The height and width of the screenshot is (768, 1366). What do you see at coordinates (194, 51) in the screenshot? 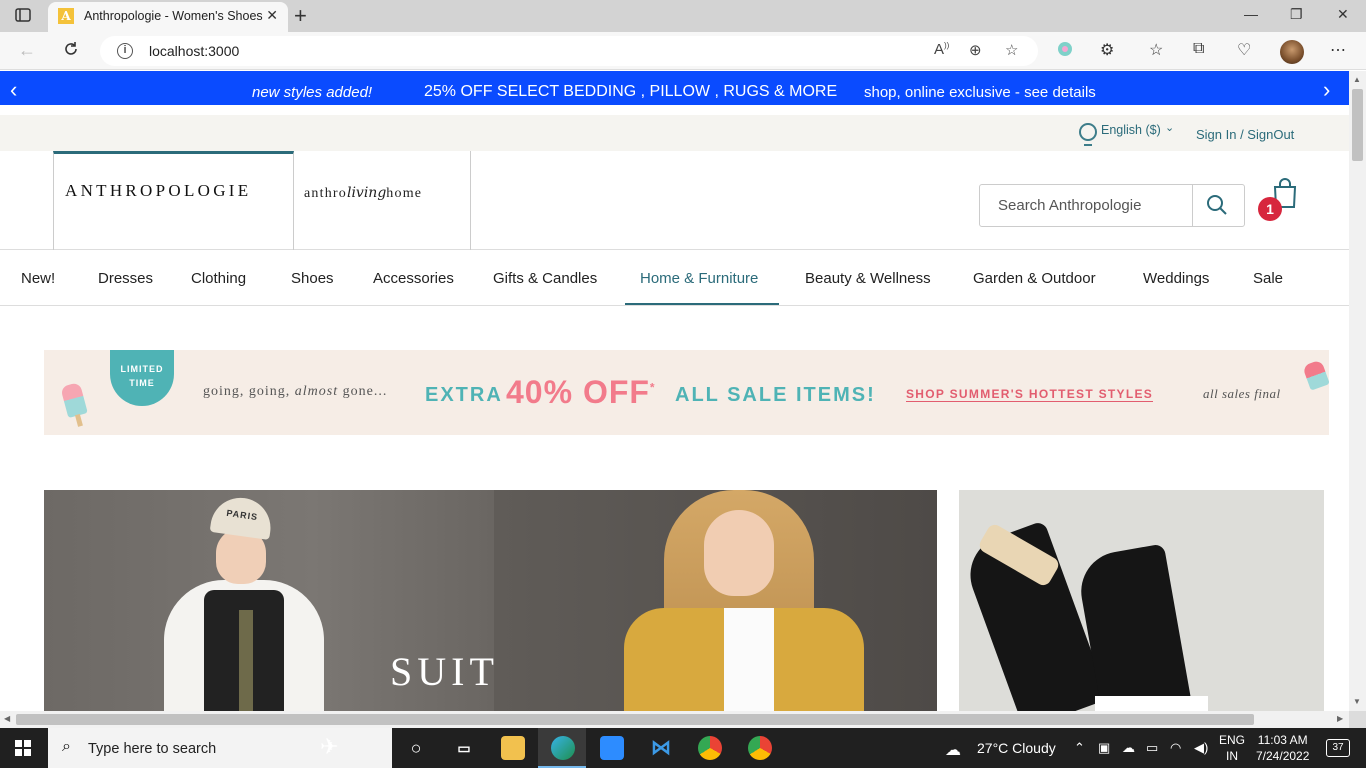
I see `url-text: localhost:3000` at bounding box center [194, 51].